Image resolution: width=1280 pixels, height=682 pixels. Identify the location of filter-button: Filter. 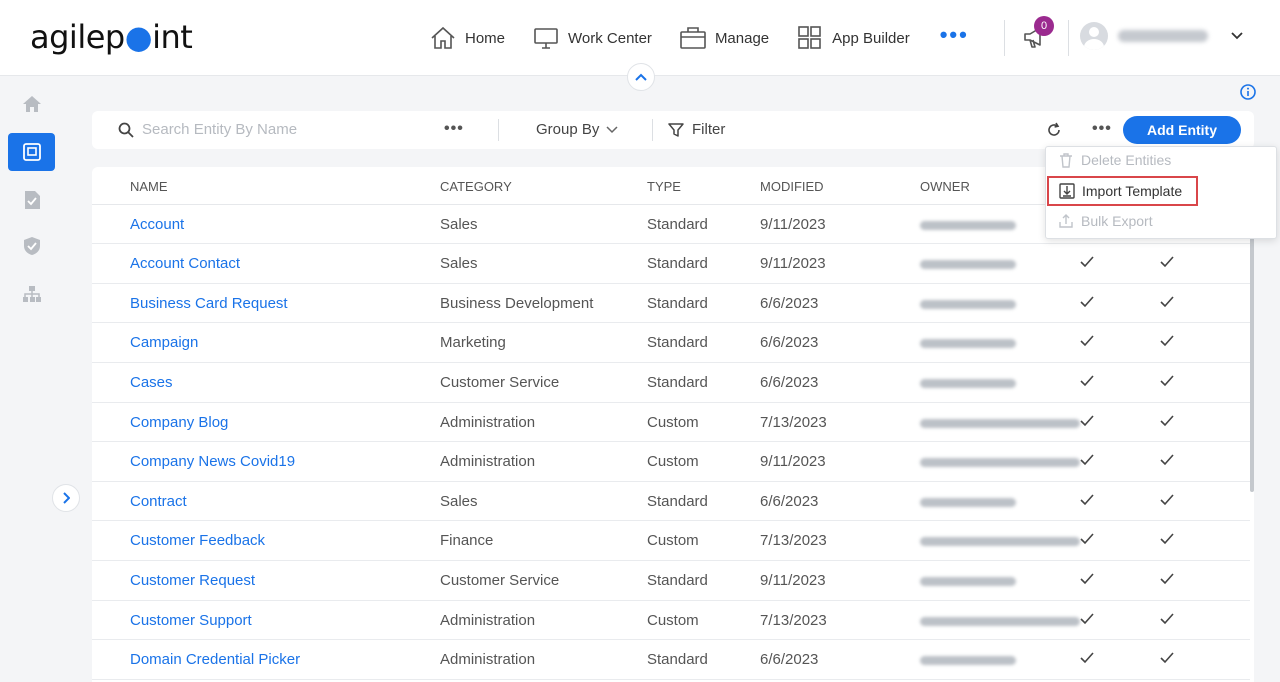
(696, 129).